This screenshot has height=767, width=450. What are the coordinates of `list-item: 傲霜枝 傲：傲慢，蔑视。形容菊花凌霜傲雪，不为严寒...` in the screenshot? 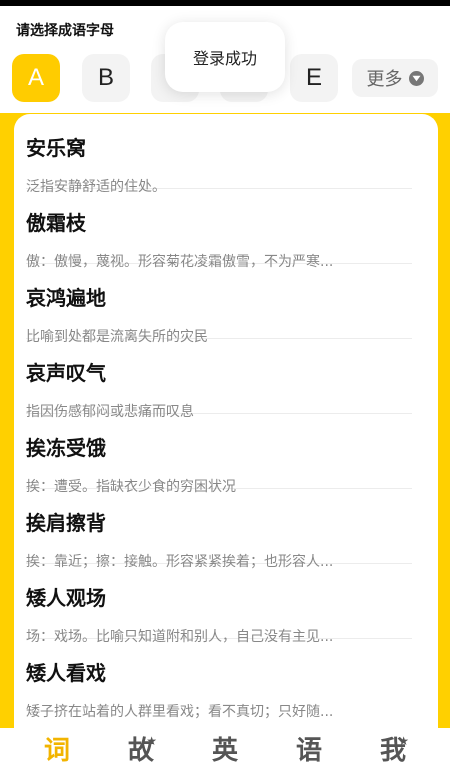 It's located at (219, 229).